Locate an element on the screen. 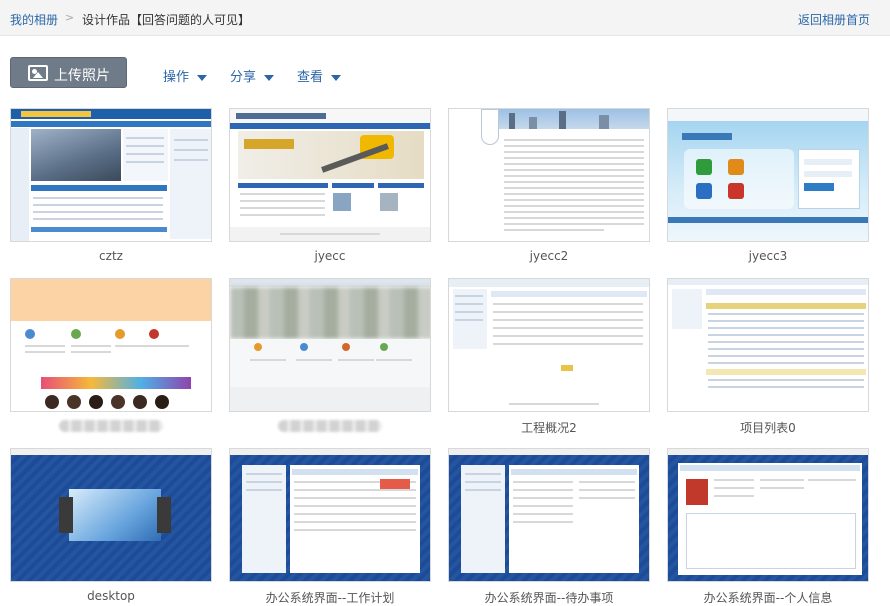 This screenshot has width=890, height=606. view-menu: 查看 is located at coordinates (319, 75).